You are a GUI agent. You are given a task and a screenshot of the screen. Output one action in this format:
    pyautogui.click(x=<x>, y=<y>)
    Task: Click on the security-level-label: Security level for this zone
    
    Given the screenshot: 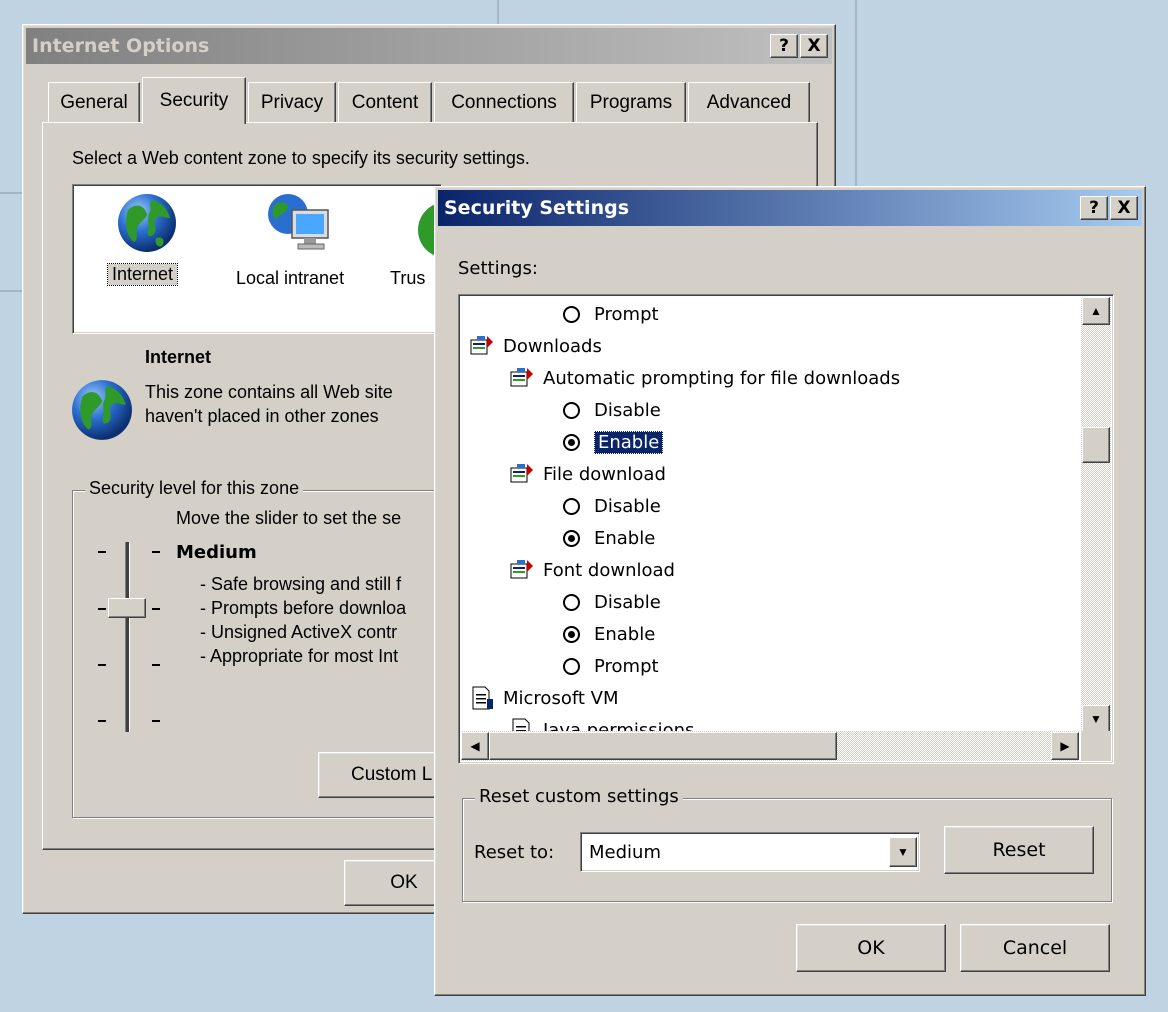 What is the action you would take?
    pyautogui.click(x=194, y=488)
    